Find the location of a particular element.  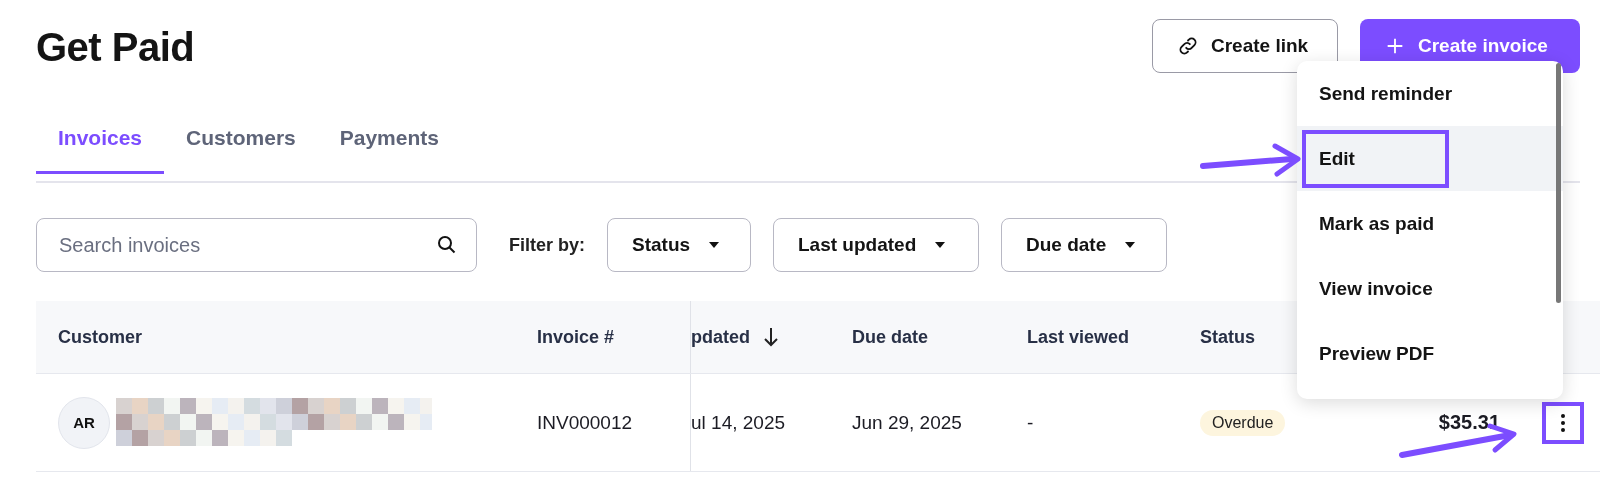

table-cell-text: INV000012 is located at coordinates (585, 422).